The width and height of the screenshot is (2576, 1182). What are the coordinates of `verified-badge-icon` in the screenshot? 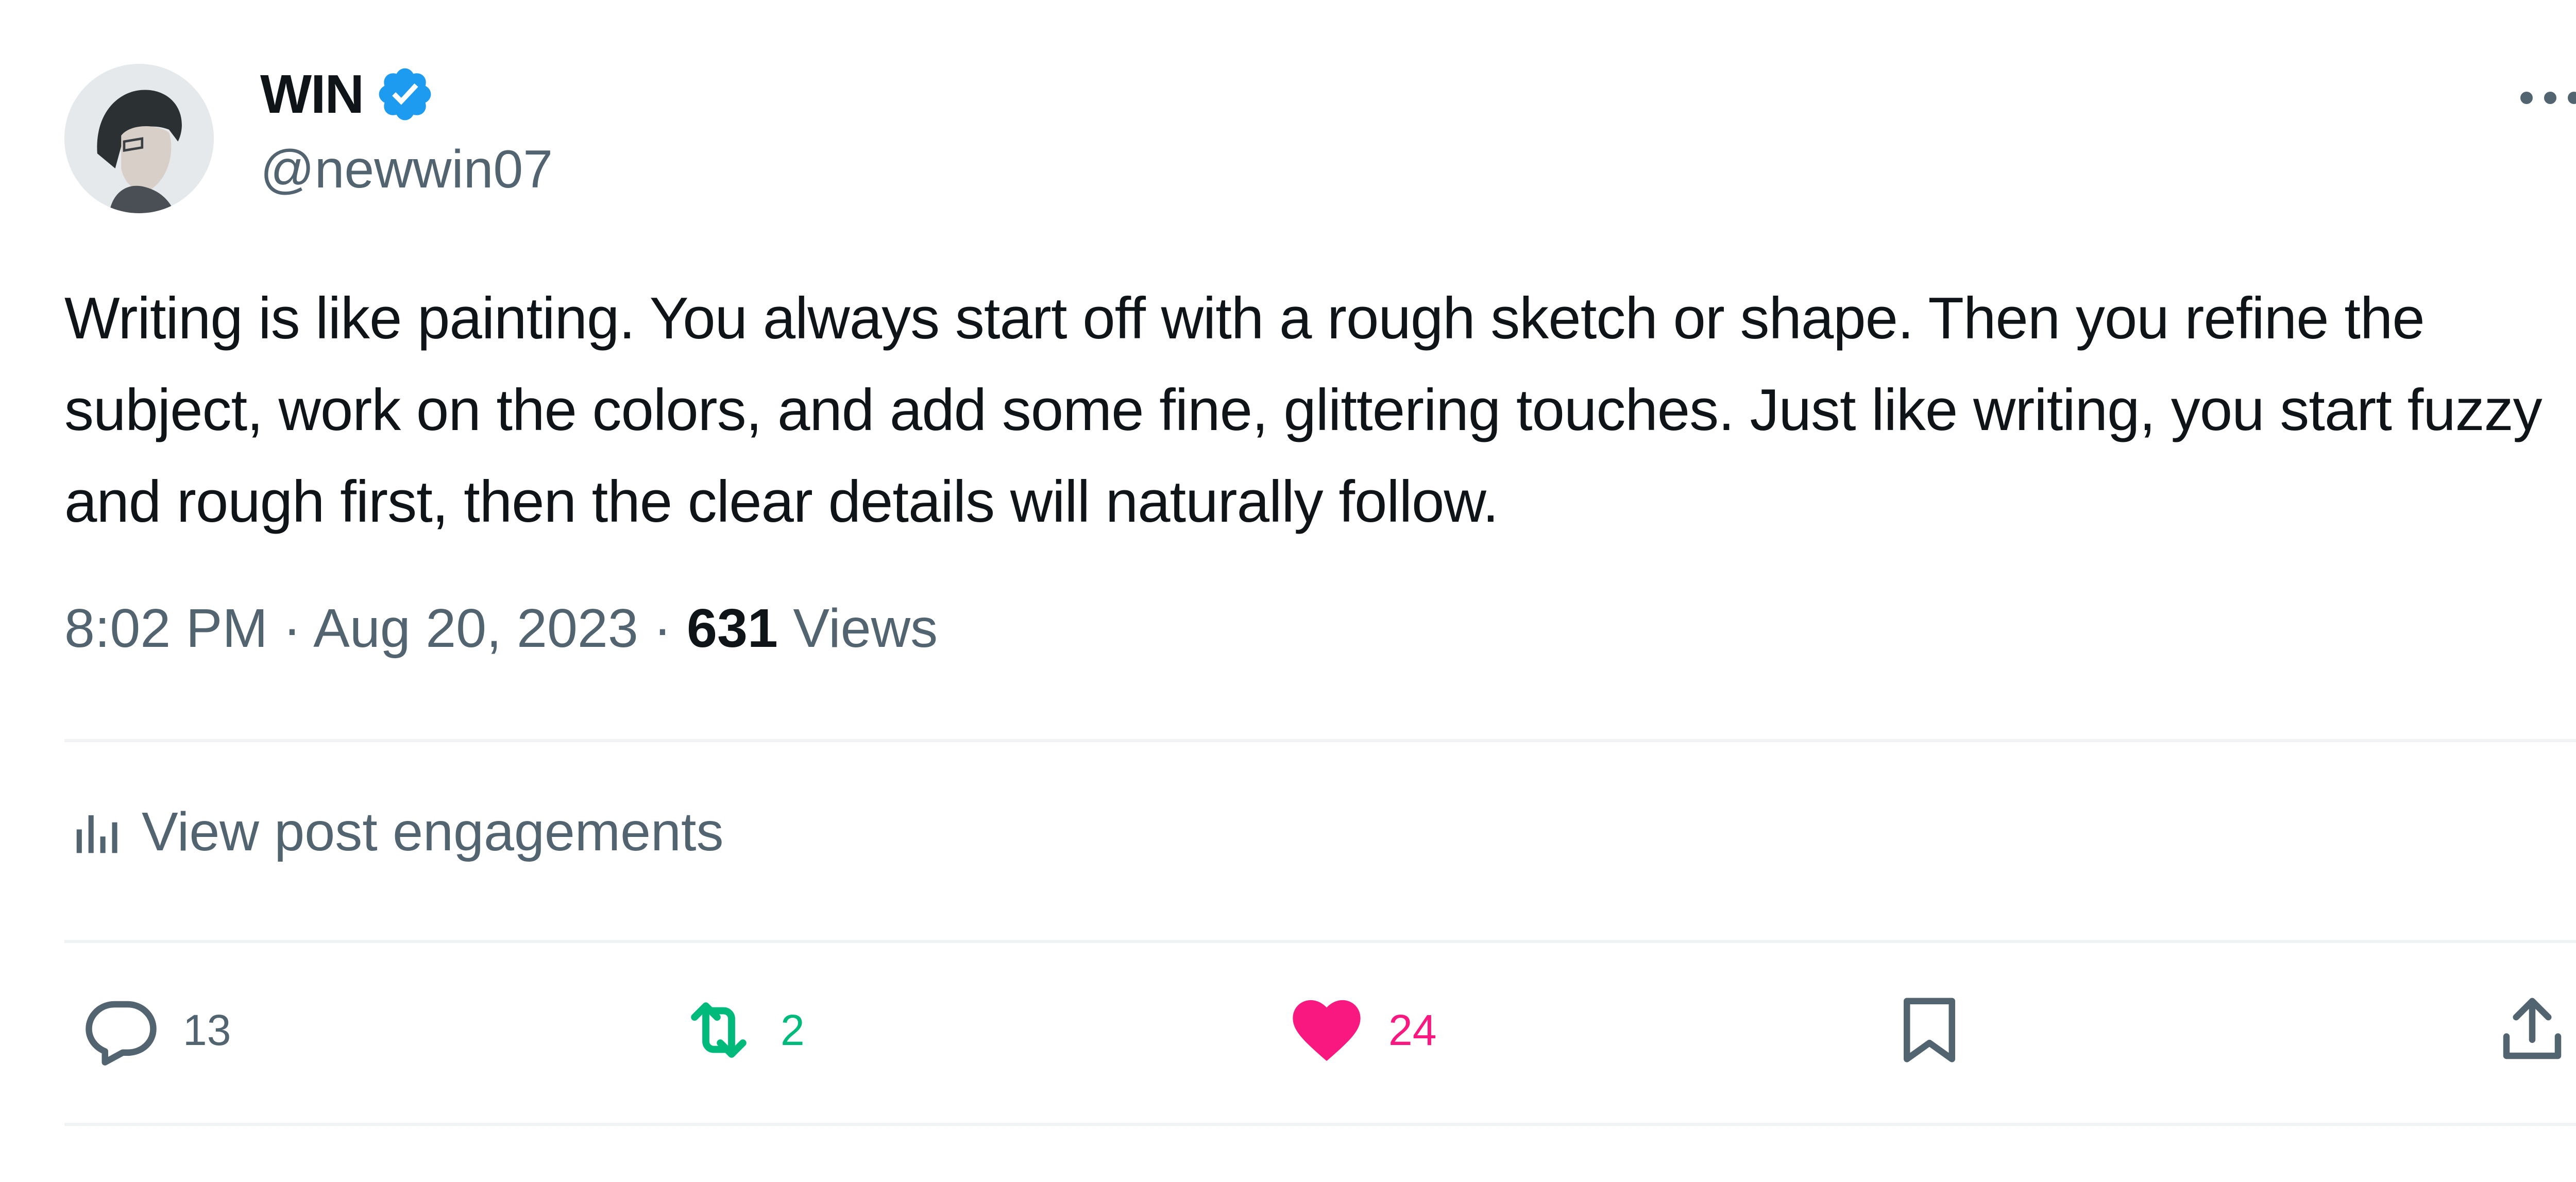 It's located at (405, 94).